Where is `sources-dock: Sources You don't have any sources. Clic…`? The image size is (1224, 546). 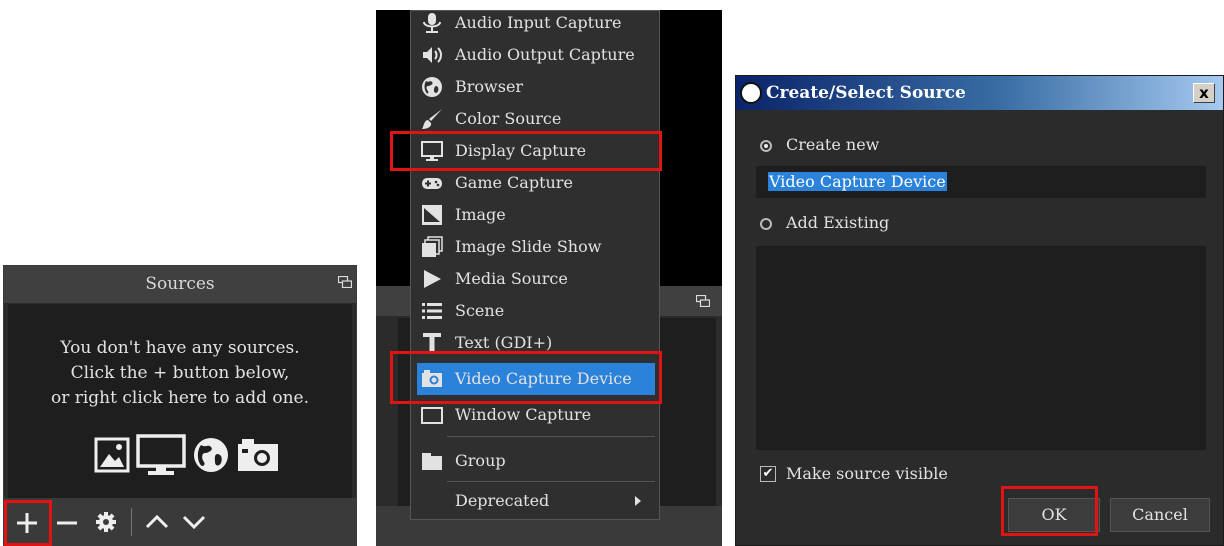 sources-dock: Sources You don't have any sources. Clic… is located at coordinates (180, 405).